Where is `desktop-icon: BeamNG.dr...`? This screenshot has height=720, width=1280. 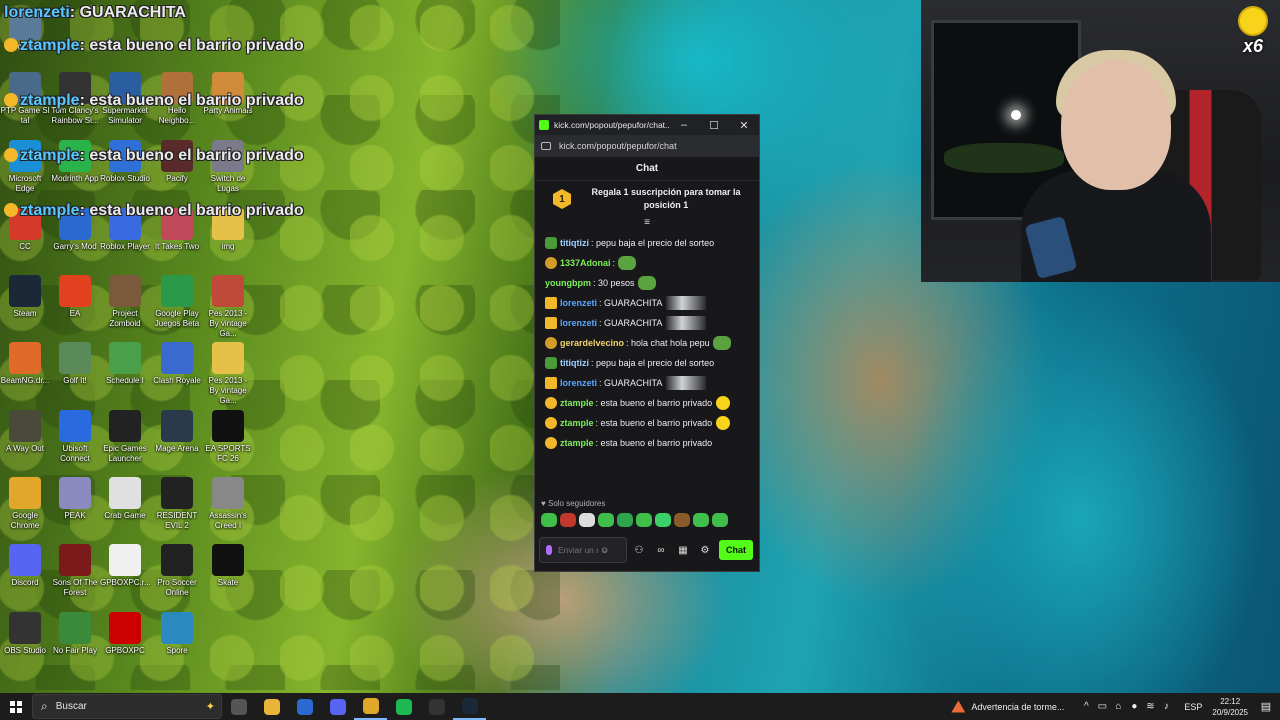 desktop-icon: BeamNG.dr... is located at coordinates (25, 364).